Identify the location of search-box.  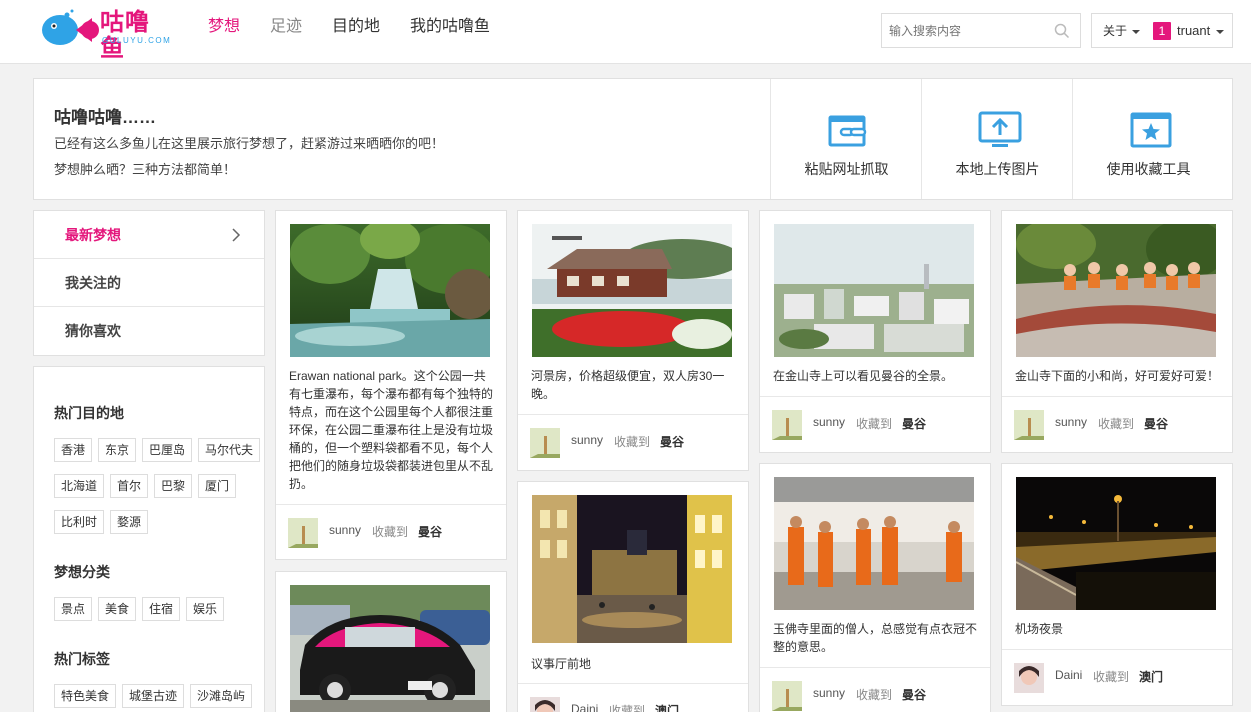
(981, 30).